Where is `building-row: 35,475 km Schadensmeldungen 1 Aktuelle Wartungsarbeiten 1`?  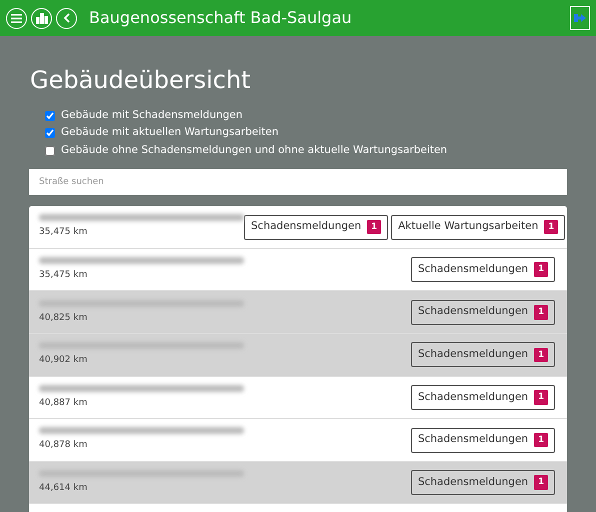
building-row: 35,475 km Schadensmeldungen 1 Aktuelle Wartungsarbeiten 1 is located at coordinates (298, 227).